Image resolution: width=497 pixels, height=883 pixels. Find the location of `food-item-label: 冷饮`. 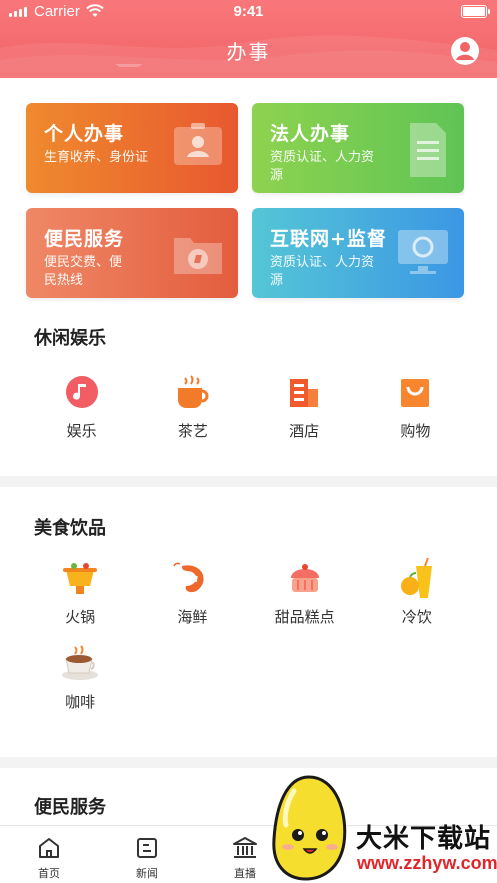

food-item-label: 冷饮 is located at coordinates (416, 617).